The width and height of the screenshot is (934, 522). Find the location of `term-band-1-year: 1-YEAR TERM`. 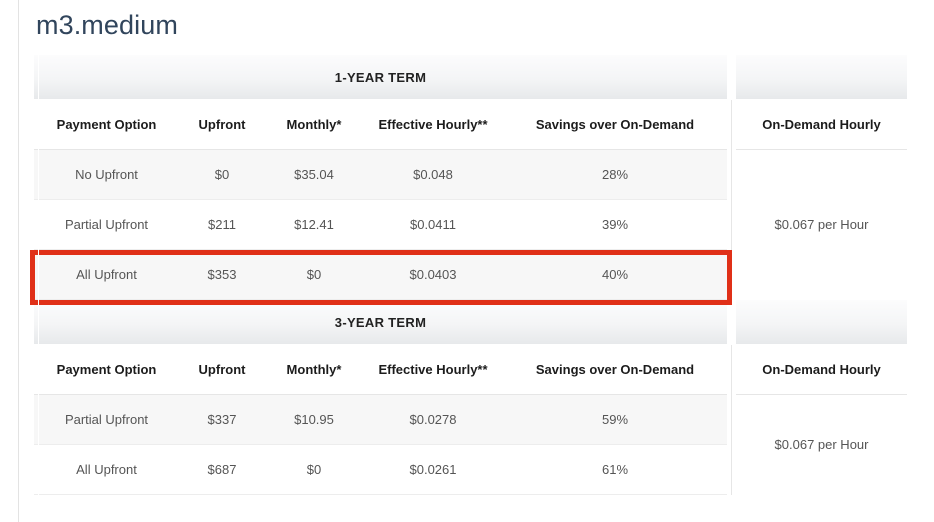

term-band-1-year: 1-YEAR TERM is located at coordinates (471, 77).